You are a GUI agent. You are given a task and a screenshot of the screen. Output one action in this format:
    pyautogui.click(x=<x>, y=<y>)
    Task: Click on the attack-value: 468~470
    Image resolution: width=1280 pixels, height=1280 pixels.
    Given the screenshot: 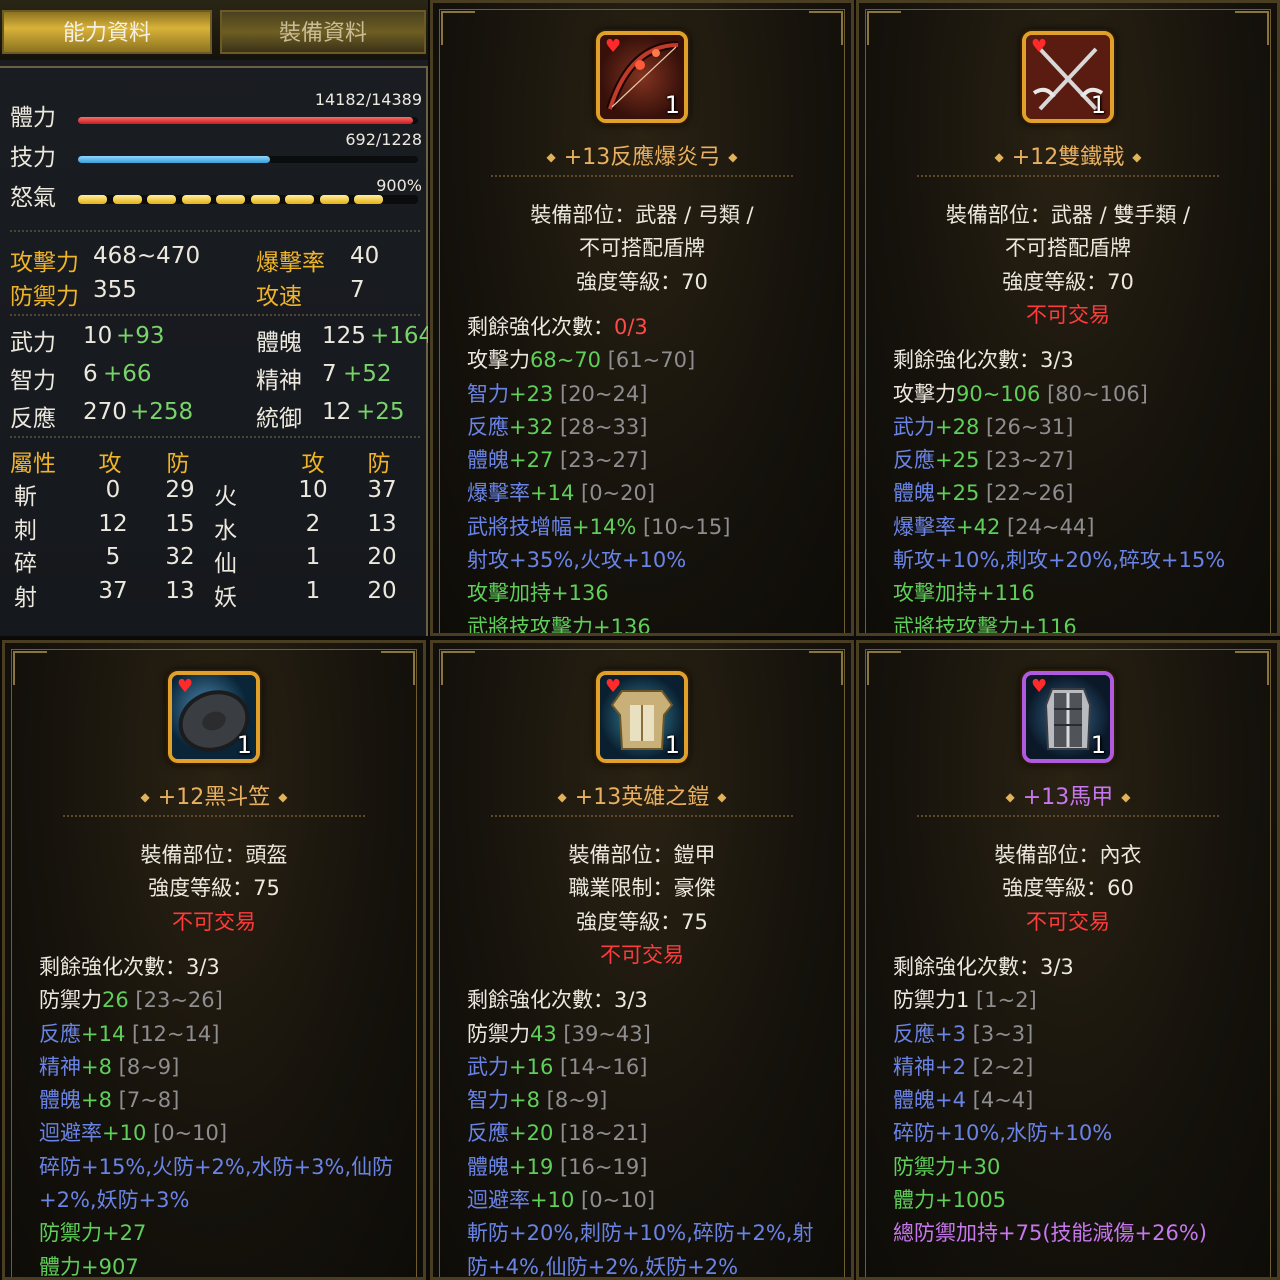 What is the action you would take?
    pyautogui.click(x=147, y=256)
    